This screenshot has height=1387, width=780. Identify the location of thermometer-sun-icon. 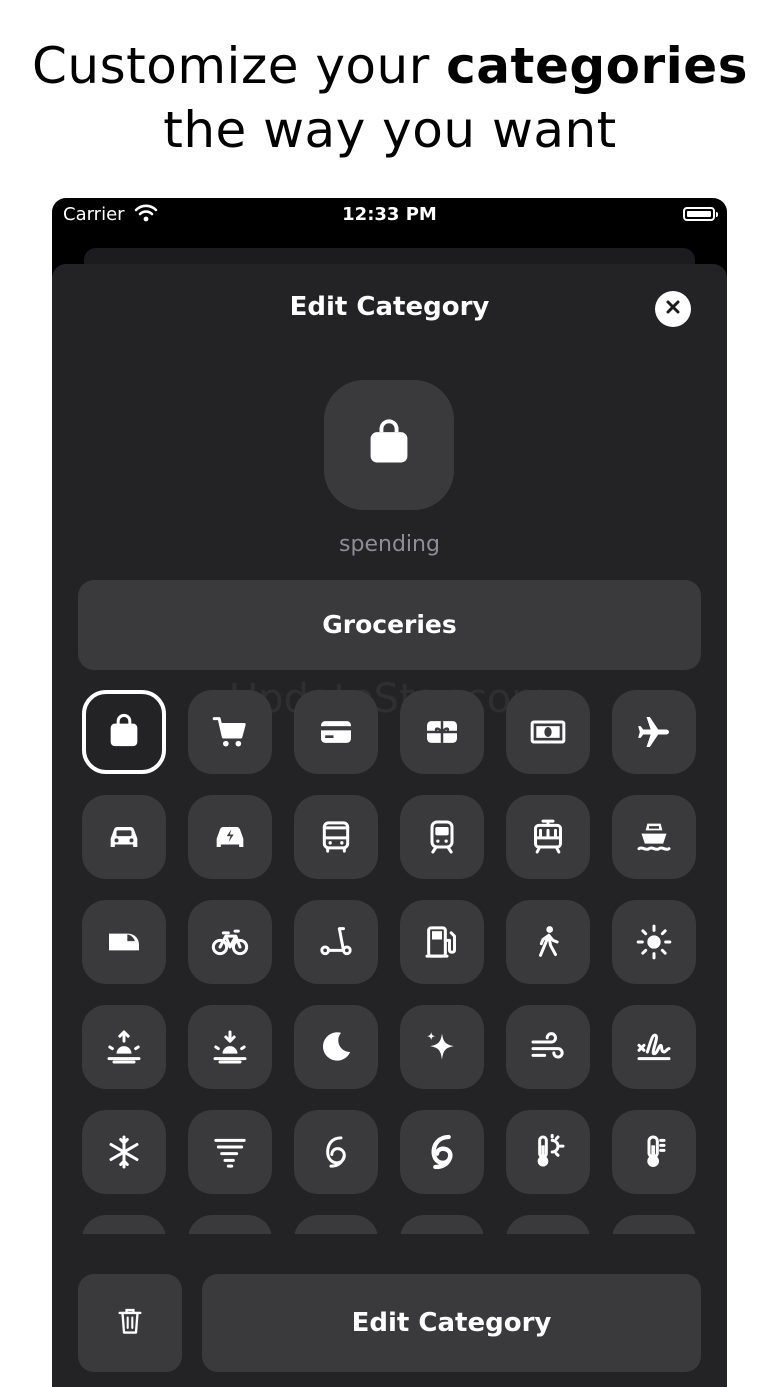
(548, 1152).